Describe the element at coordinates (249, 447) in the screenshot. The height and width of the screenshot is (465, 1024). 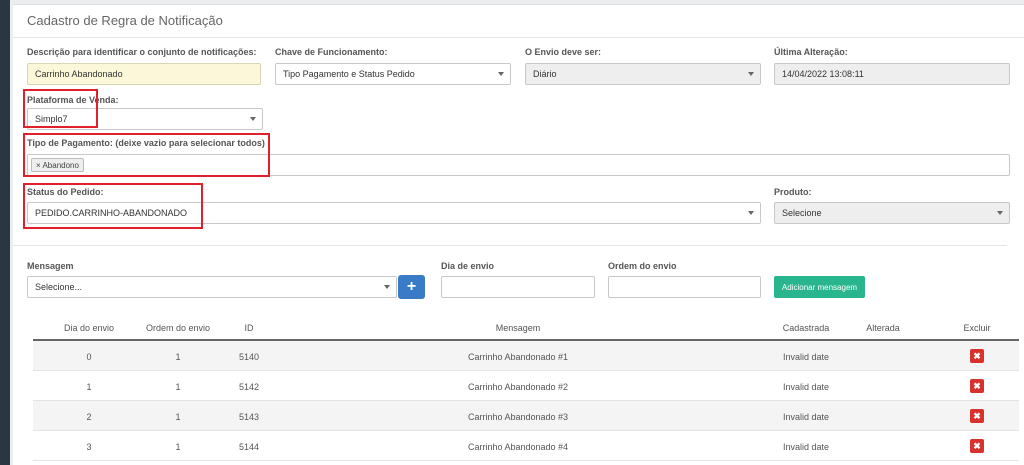
I see `cell-id: 5144` at that location.